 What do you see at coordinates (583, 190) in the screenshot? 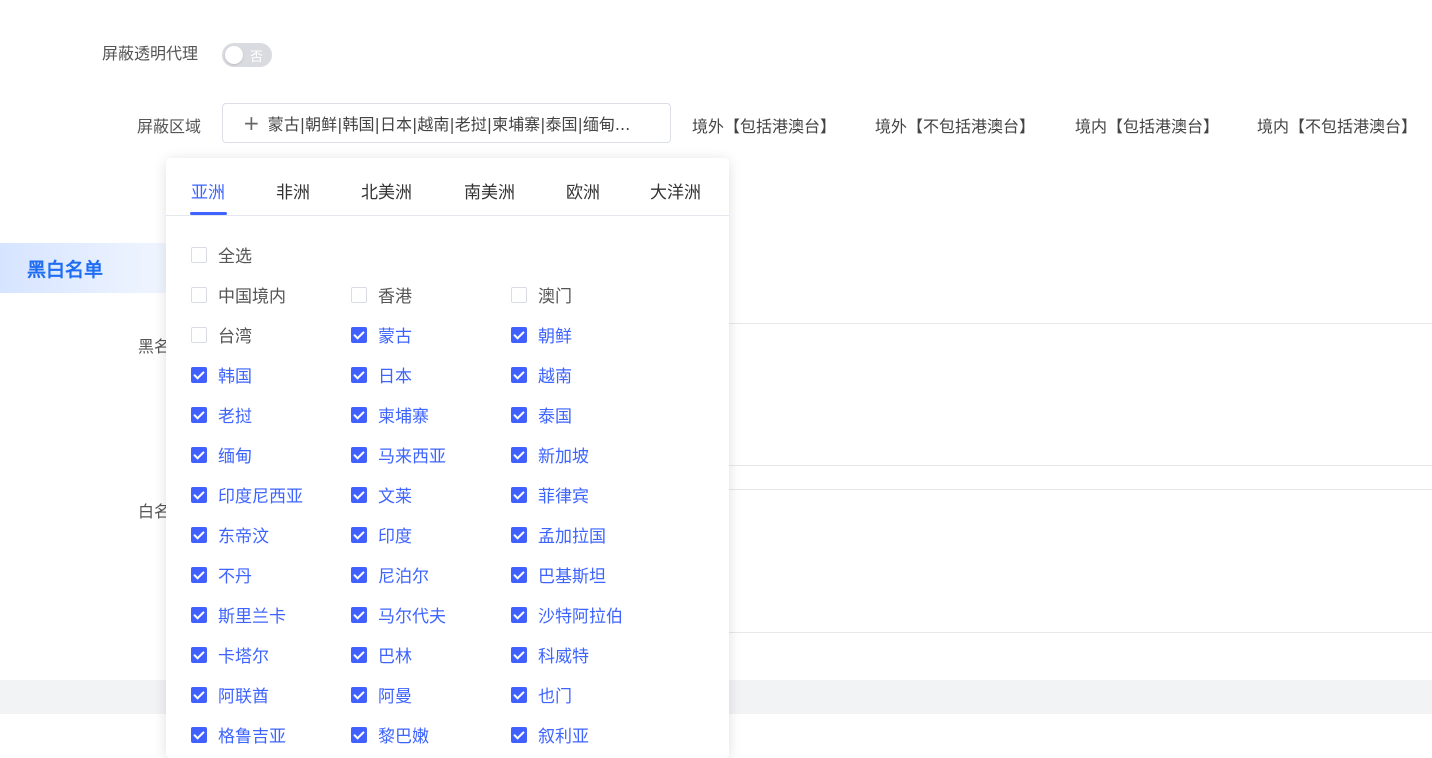
I see `tab-europe: 欧洲` at bounding box center [583, 190].